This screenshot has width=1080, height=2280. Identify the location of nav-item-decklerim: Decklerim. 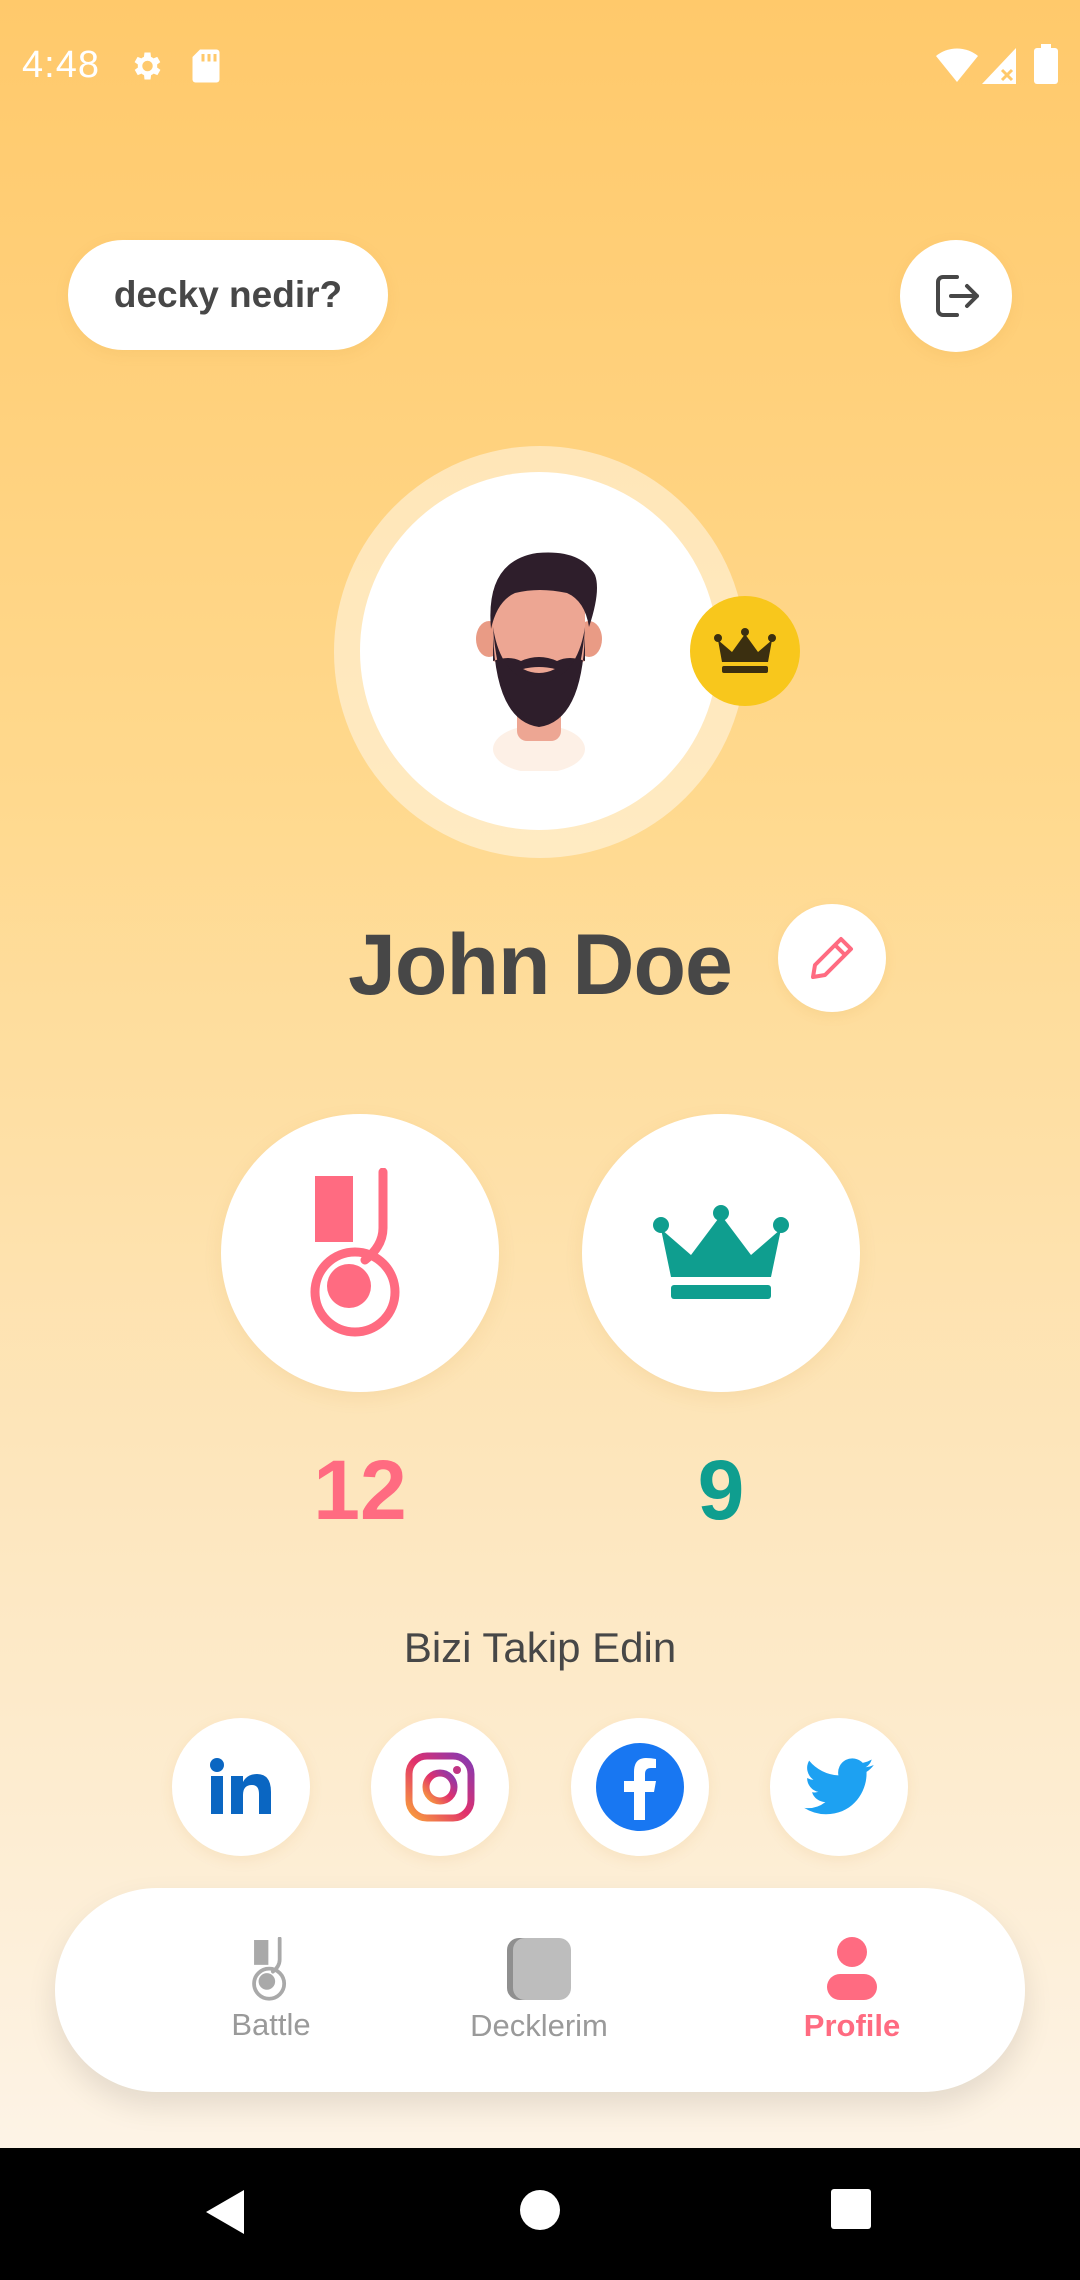
(539, 1990).